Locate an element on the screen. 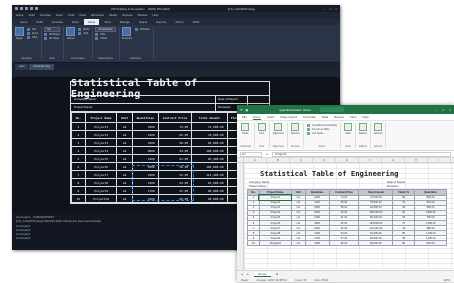 The height and width of the screenshot is (283, 454). named-button: Named is located at coordinates (71, 33).